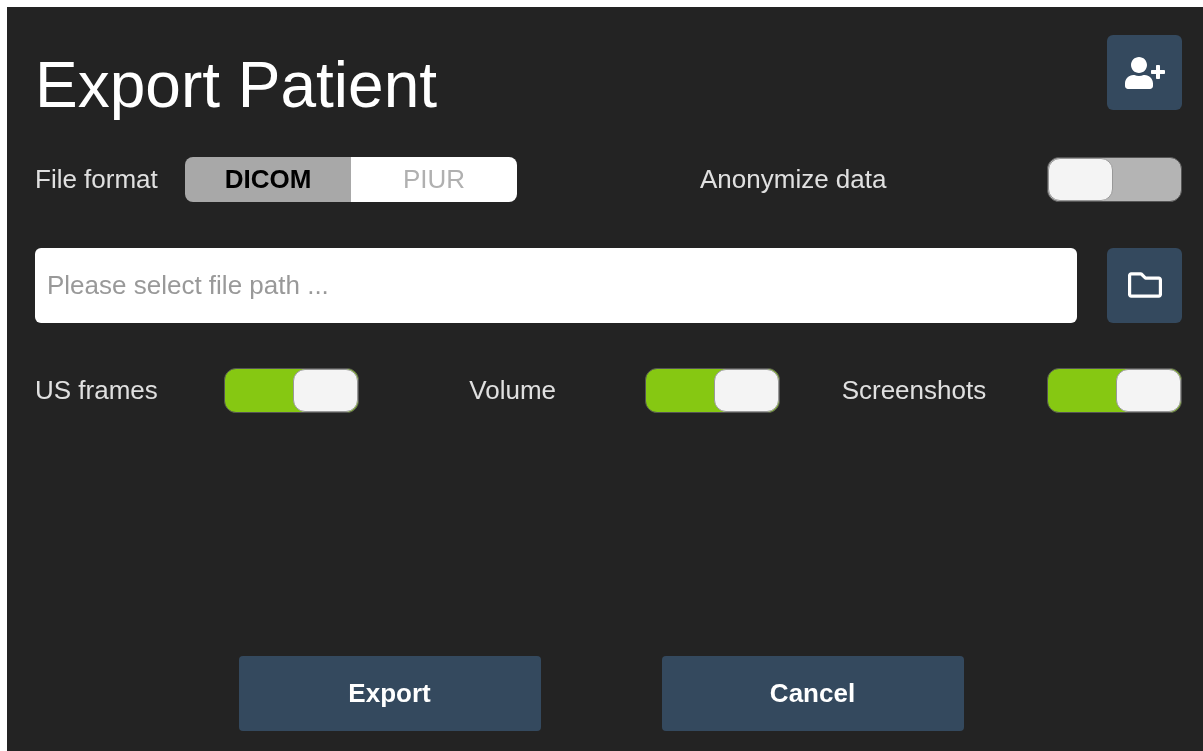 The width and height of the screenshot is (1203, 751). What do you see at coordinates (268, 179) in the screenshot?
I see `segment-option: DICOM` at bounding box center [268, 179].